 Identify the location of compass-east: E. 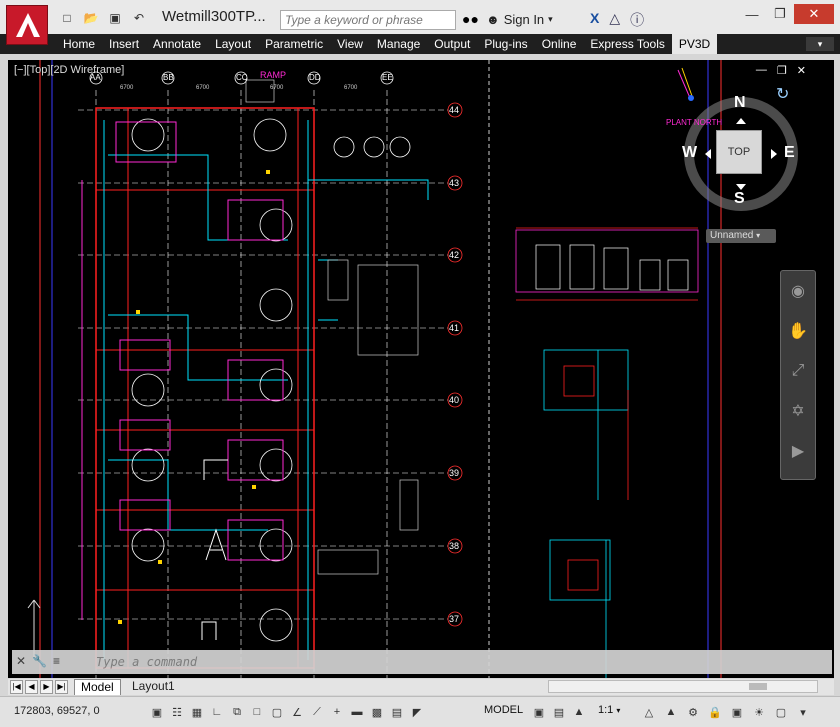
(789, 153).